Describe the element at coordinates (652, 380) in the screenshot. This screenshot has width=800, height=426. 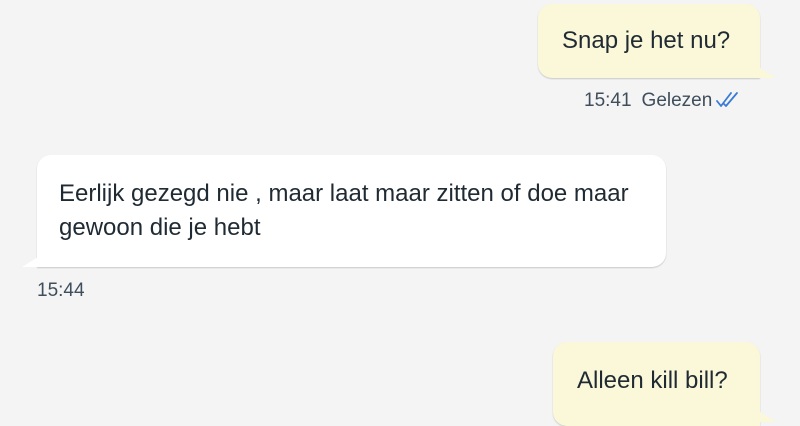
I see `message-text: Alleen kill bill?` at that location.